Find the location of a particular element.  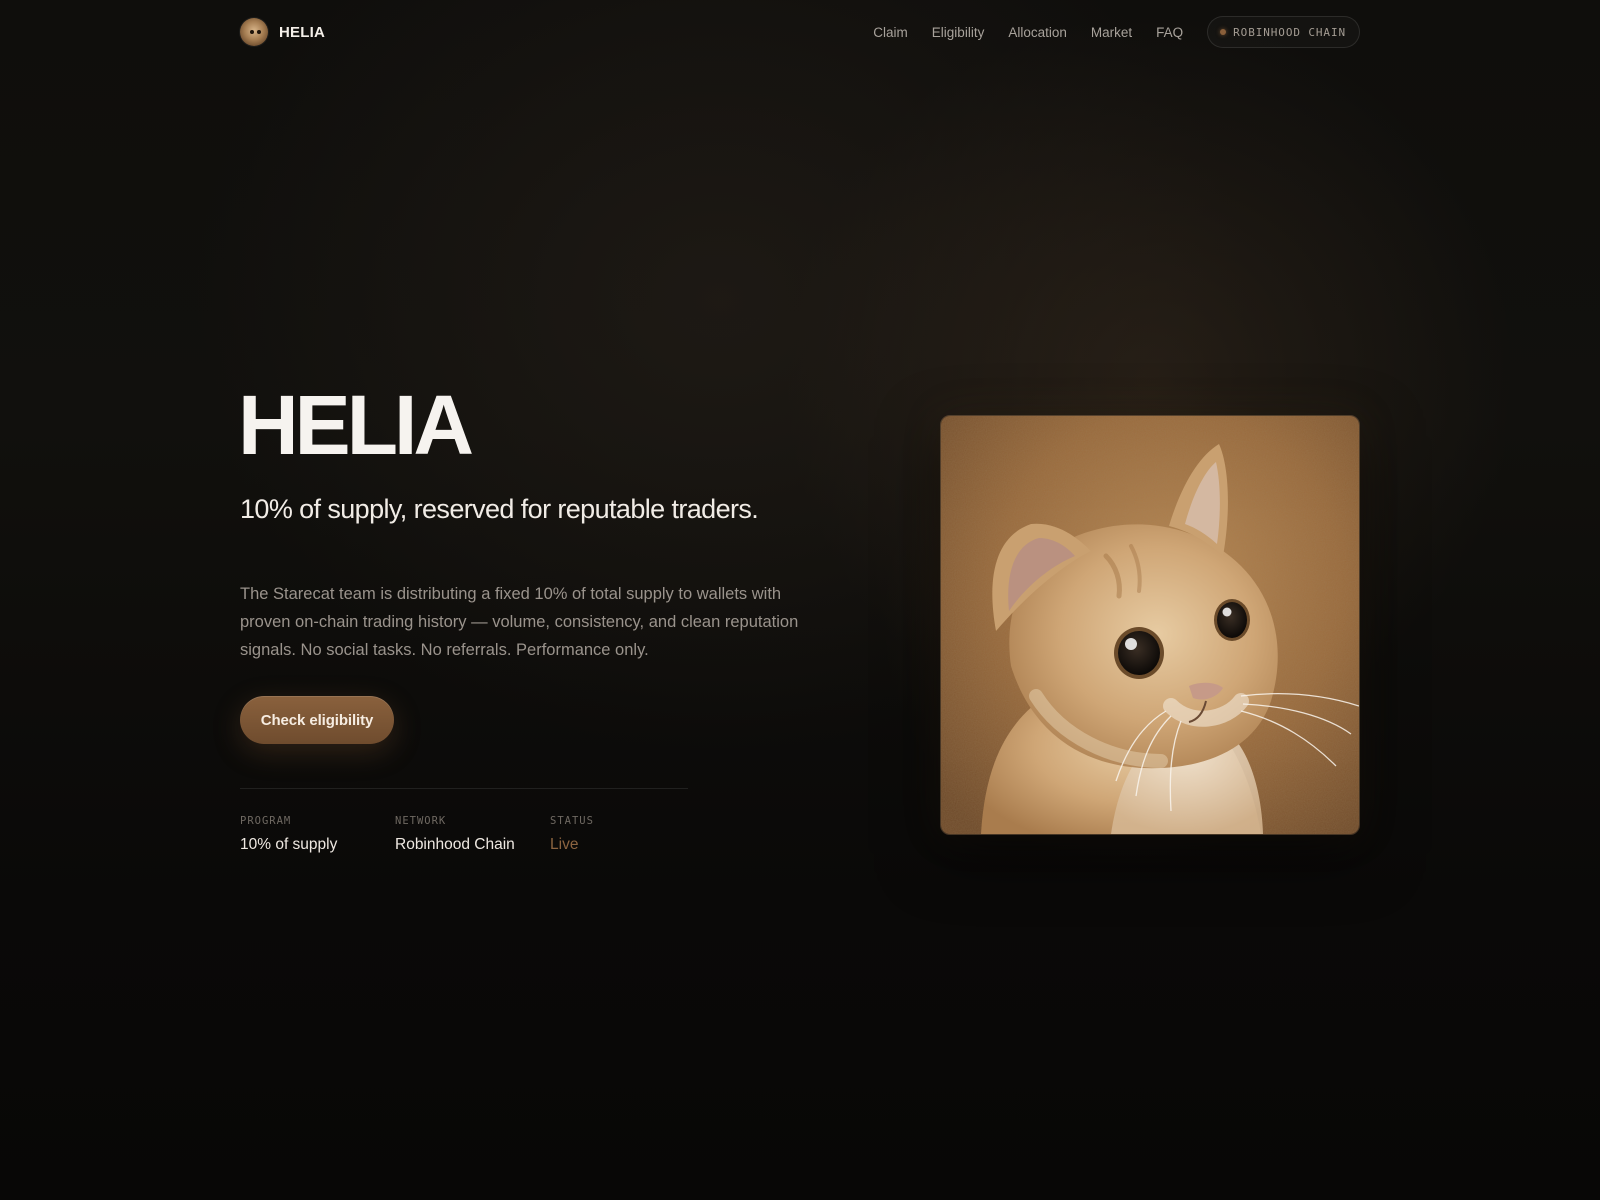

stat-label-program: PROGRAM is located at coordinates (266, 821).